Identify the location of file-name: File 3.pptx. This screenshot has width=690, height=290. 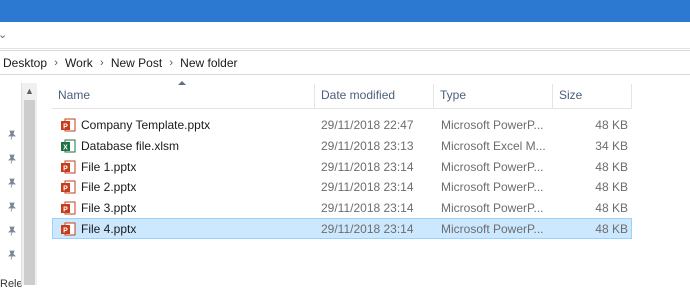
(109, 208).